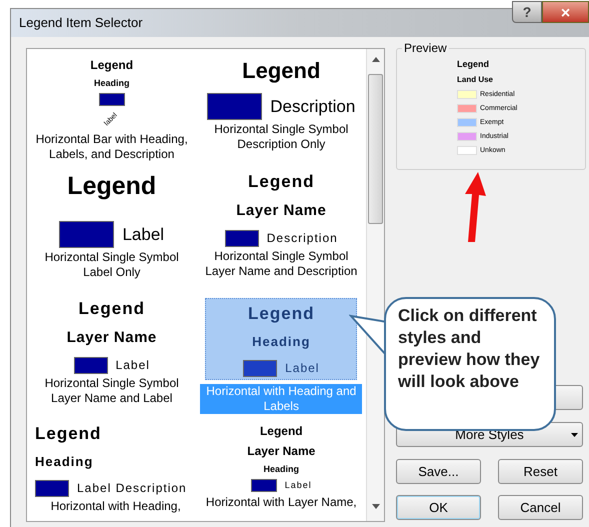 The width and height of the screenshot is (589, 527). Describe the element at coordinates (527, 12) in the screenshot. I see `help-button: ?` at that location.